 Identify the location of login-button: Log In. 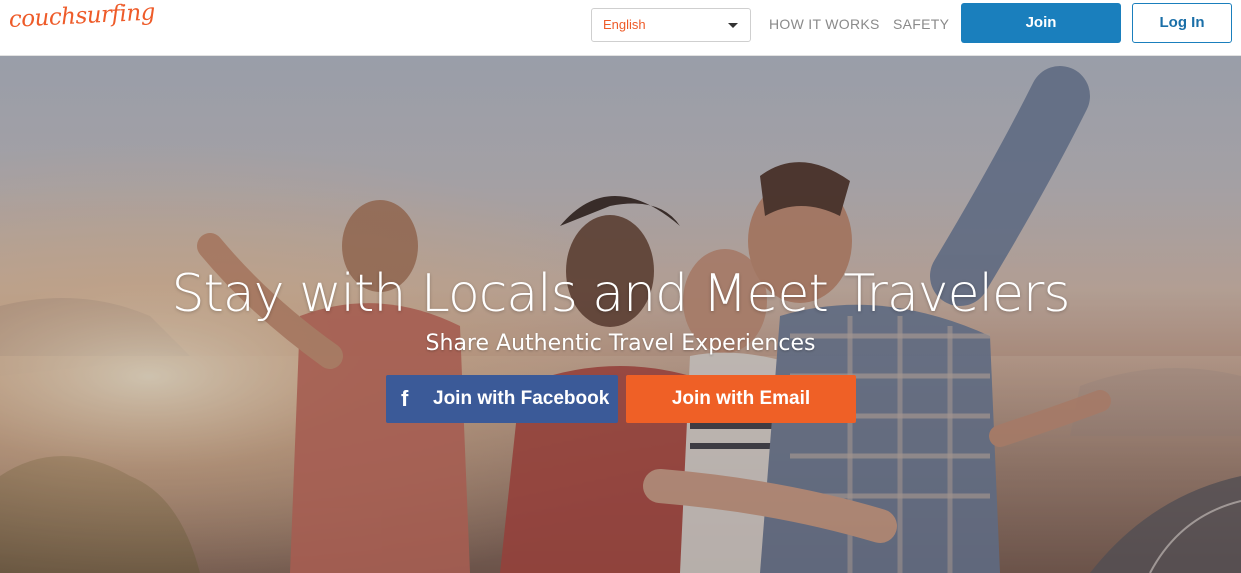
(1182, 23).